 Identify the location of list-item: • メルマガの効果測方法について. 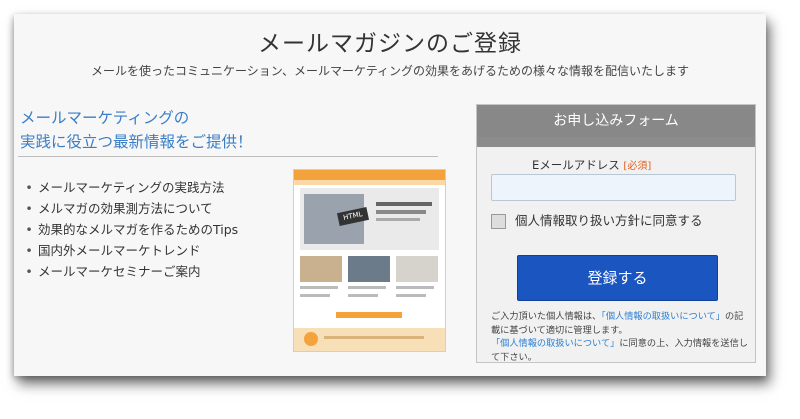
(129, 208).